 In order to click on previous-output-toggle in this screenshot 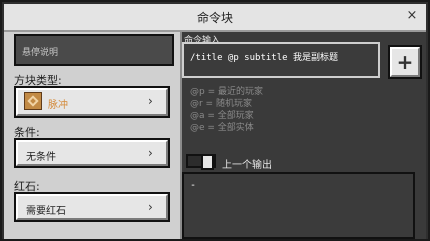, I will do `click(201, 162)`.